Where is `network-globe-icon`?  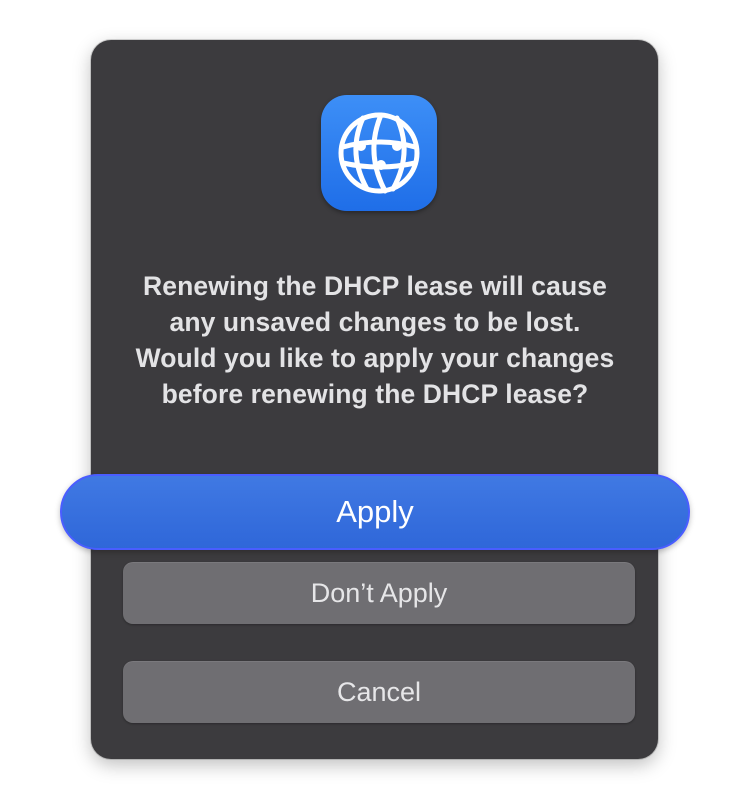
network-globe-icon is located at coordinates (379, 153).